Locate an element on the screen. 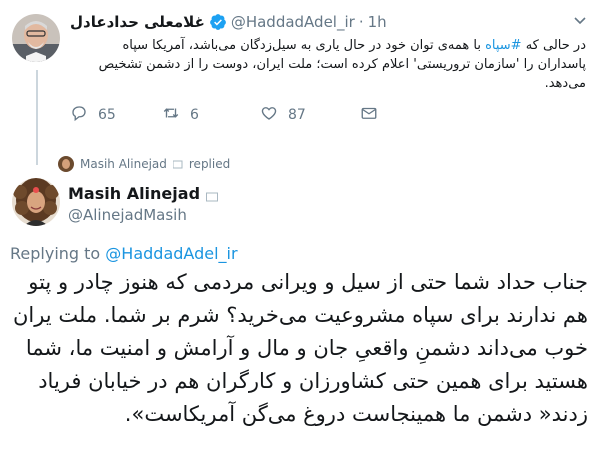 The image size is (600, 455). replied-indicator-name: Masih Alinejad is located at coordinates (123, 164).